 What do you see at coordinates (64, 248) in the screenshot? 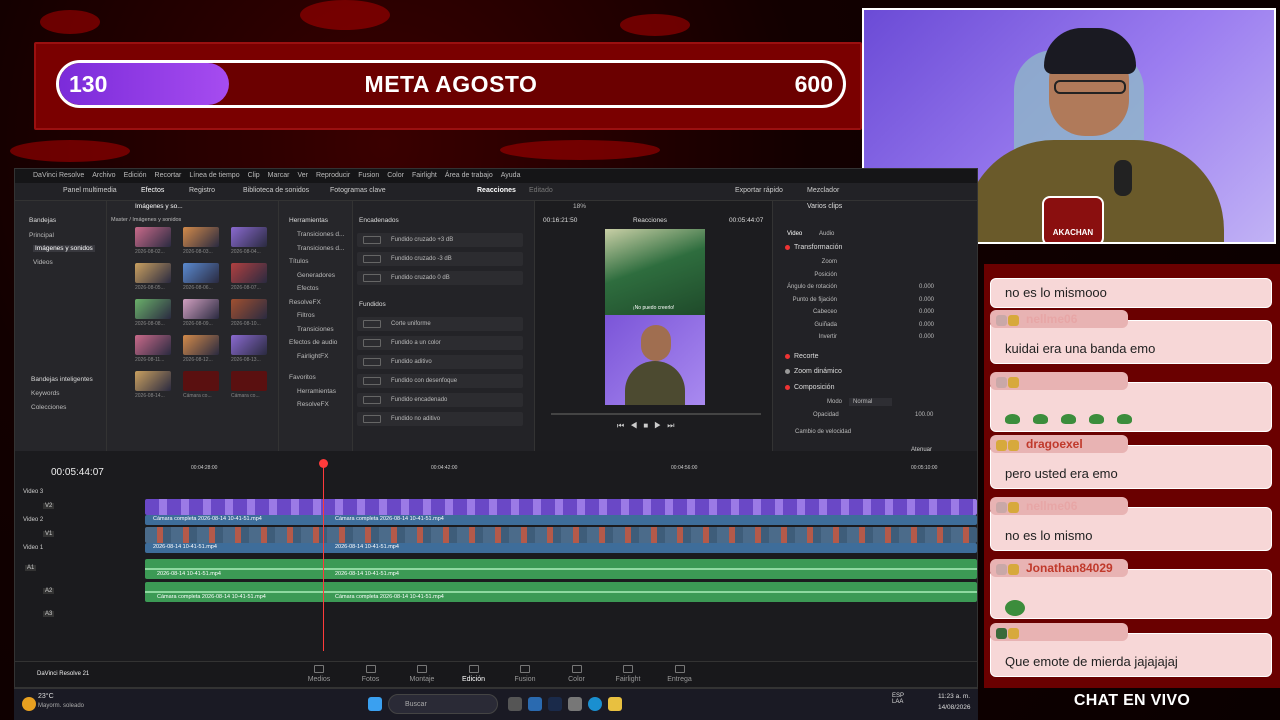
I see `bin-images-sounds: Imágenes y sonidos` at bounding box center [64, 248].